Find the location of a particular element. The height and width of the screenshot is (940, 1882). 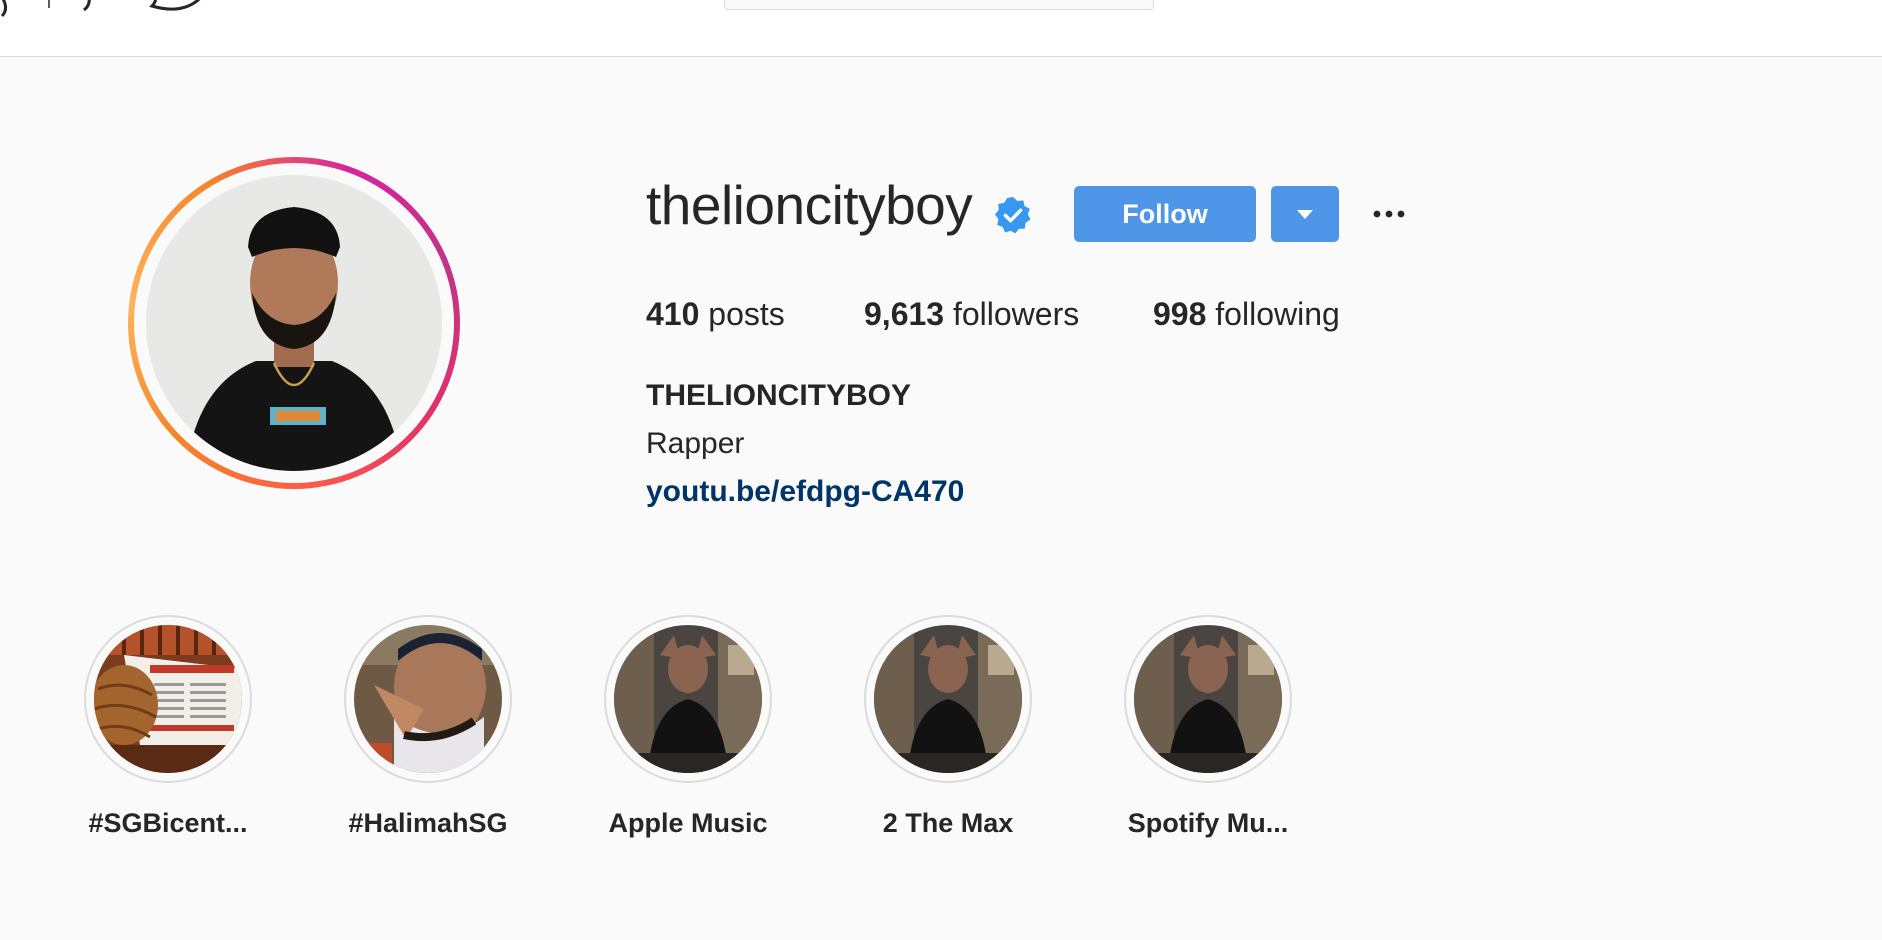

suggested-accounts-dropdown-button is located at coordinates (1305, 214).